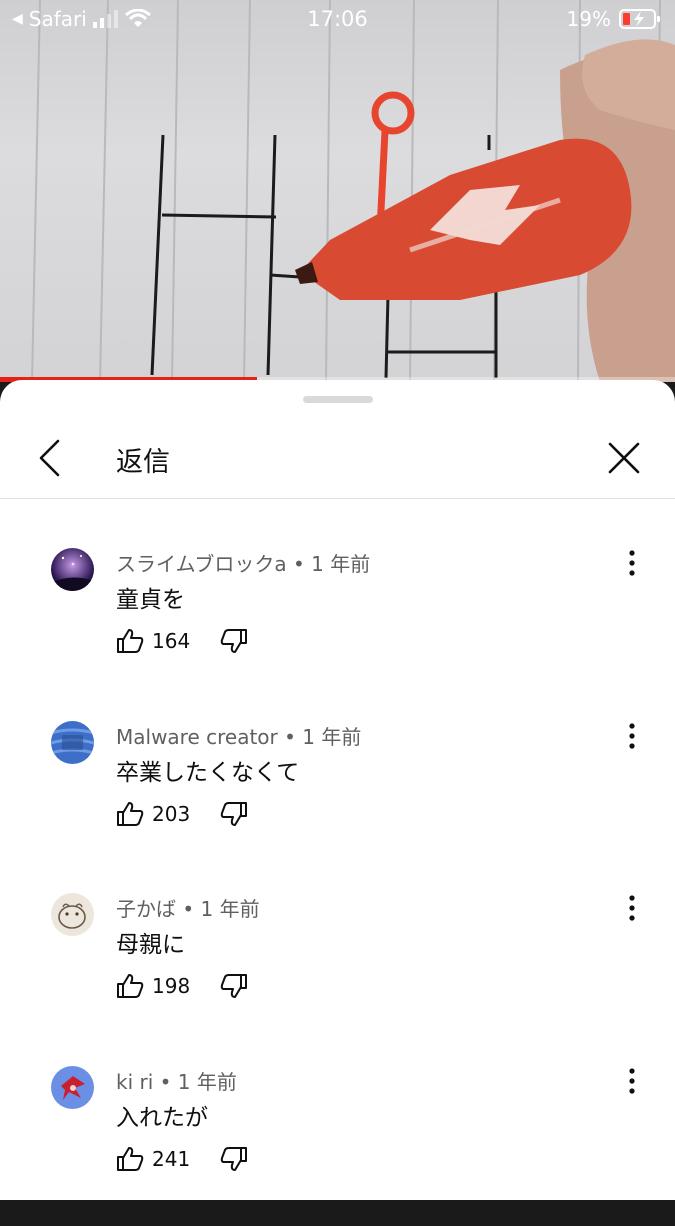 This screenshot has height=1226, width=675. I want to click on comment-text: 母親に, so click(150, 945).